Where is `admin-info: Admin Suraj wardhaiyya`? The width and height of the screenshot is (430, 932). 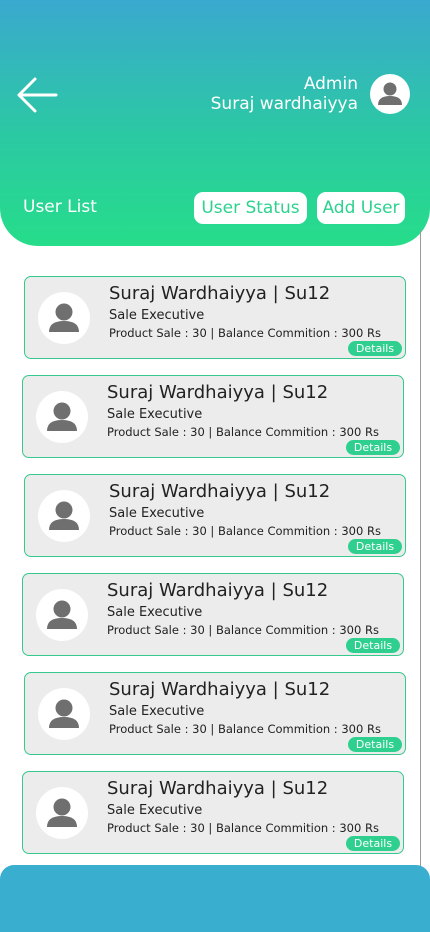
admin-info: Admin Suraj wardhaiyya is located at coordinates (284, 94).